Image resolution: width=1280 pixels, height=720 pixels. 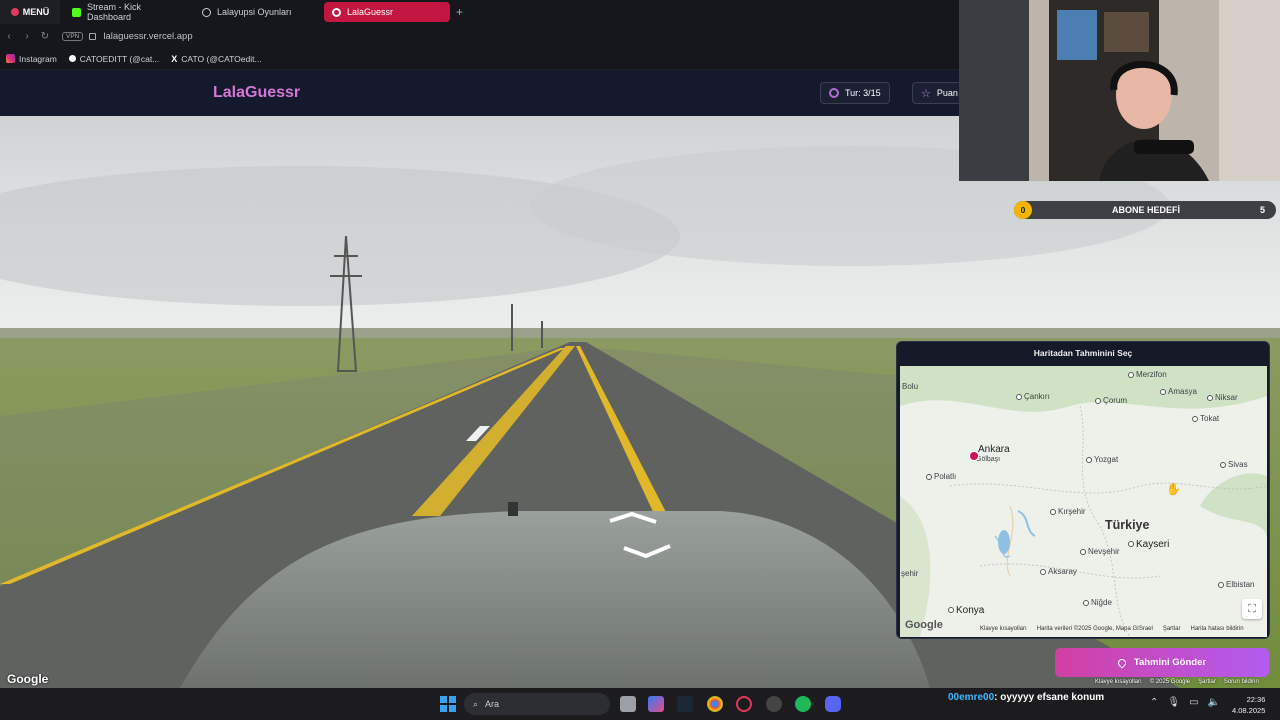 What do you see at coordinates (947, 93) in the screenshot?
I see `score-label: Puan` at bounding box center [947, 93].